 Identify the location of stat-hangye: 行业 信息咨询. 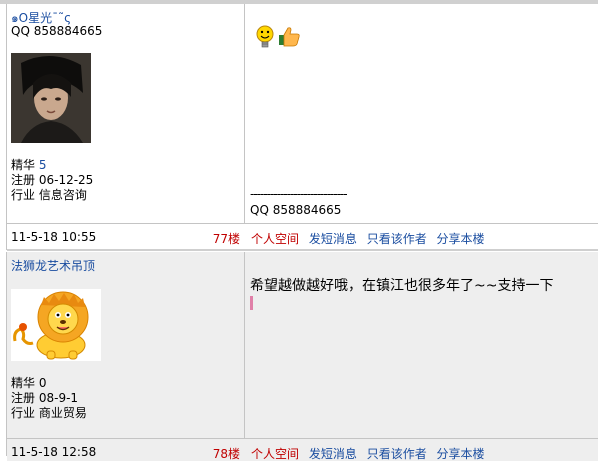
(49, 195).